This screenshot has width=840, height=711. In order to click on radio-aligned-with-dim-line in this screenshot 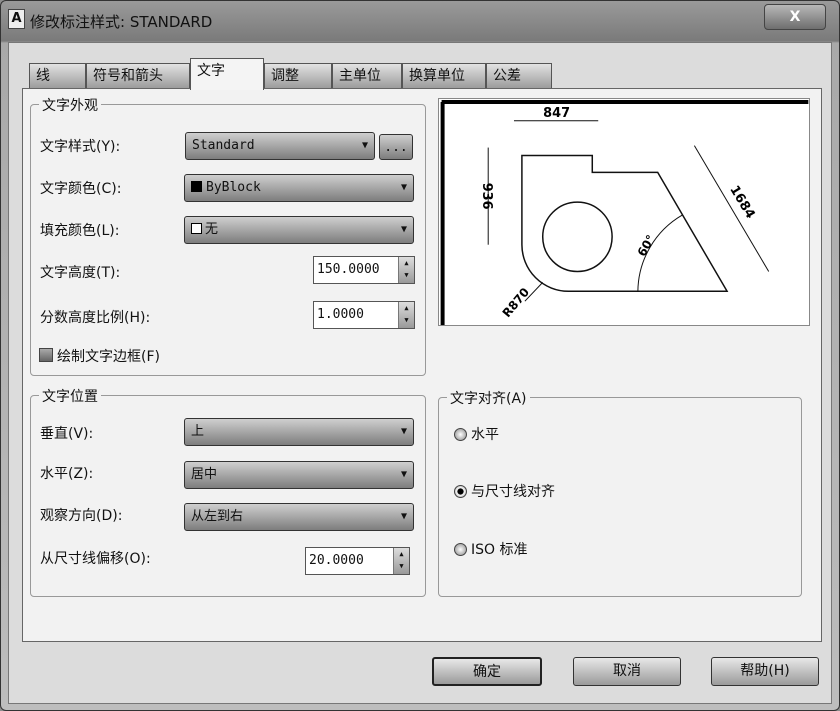, I will do `click(460, 491)`.